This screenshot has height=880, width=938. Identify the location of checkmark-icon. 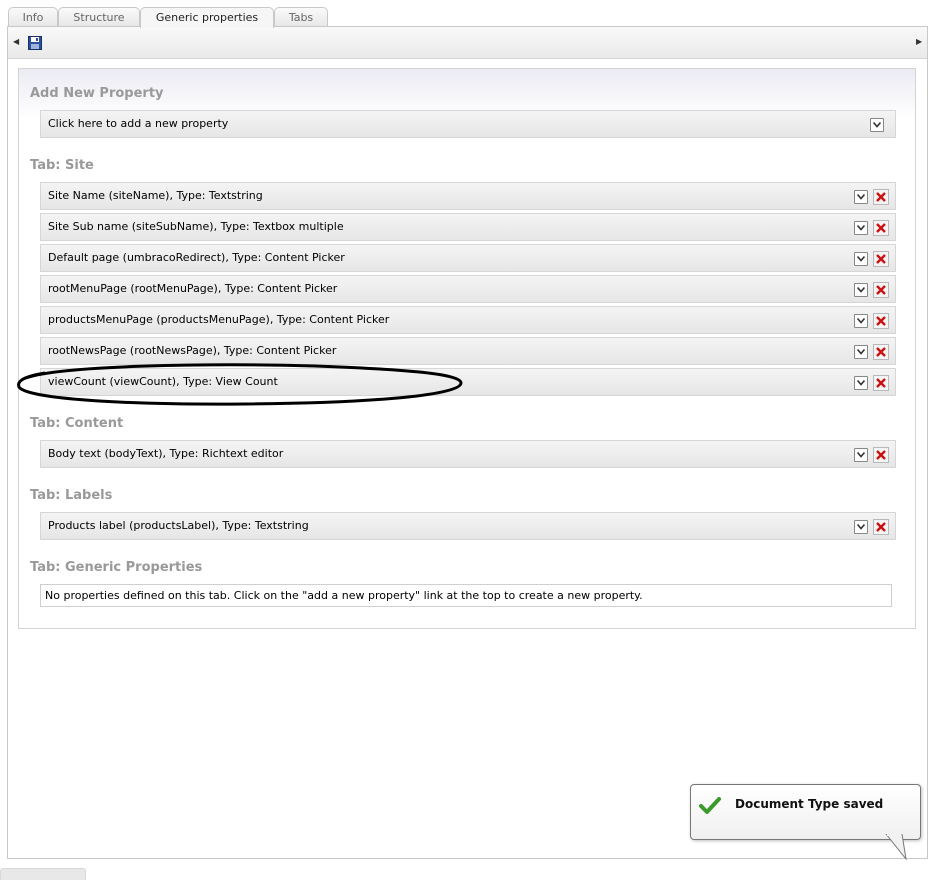
(710, 807).